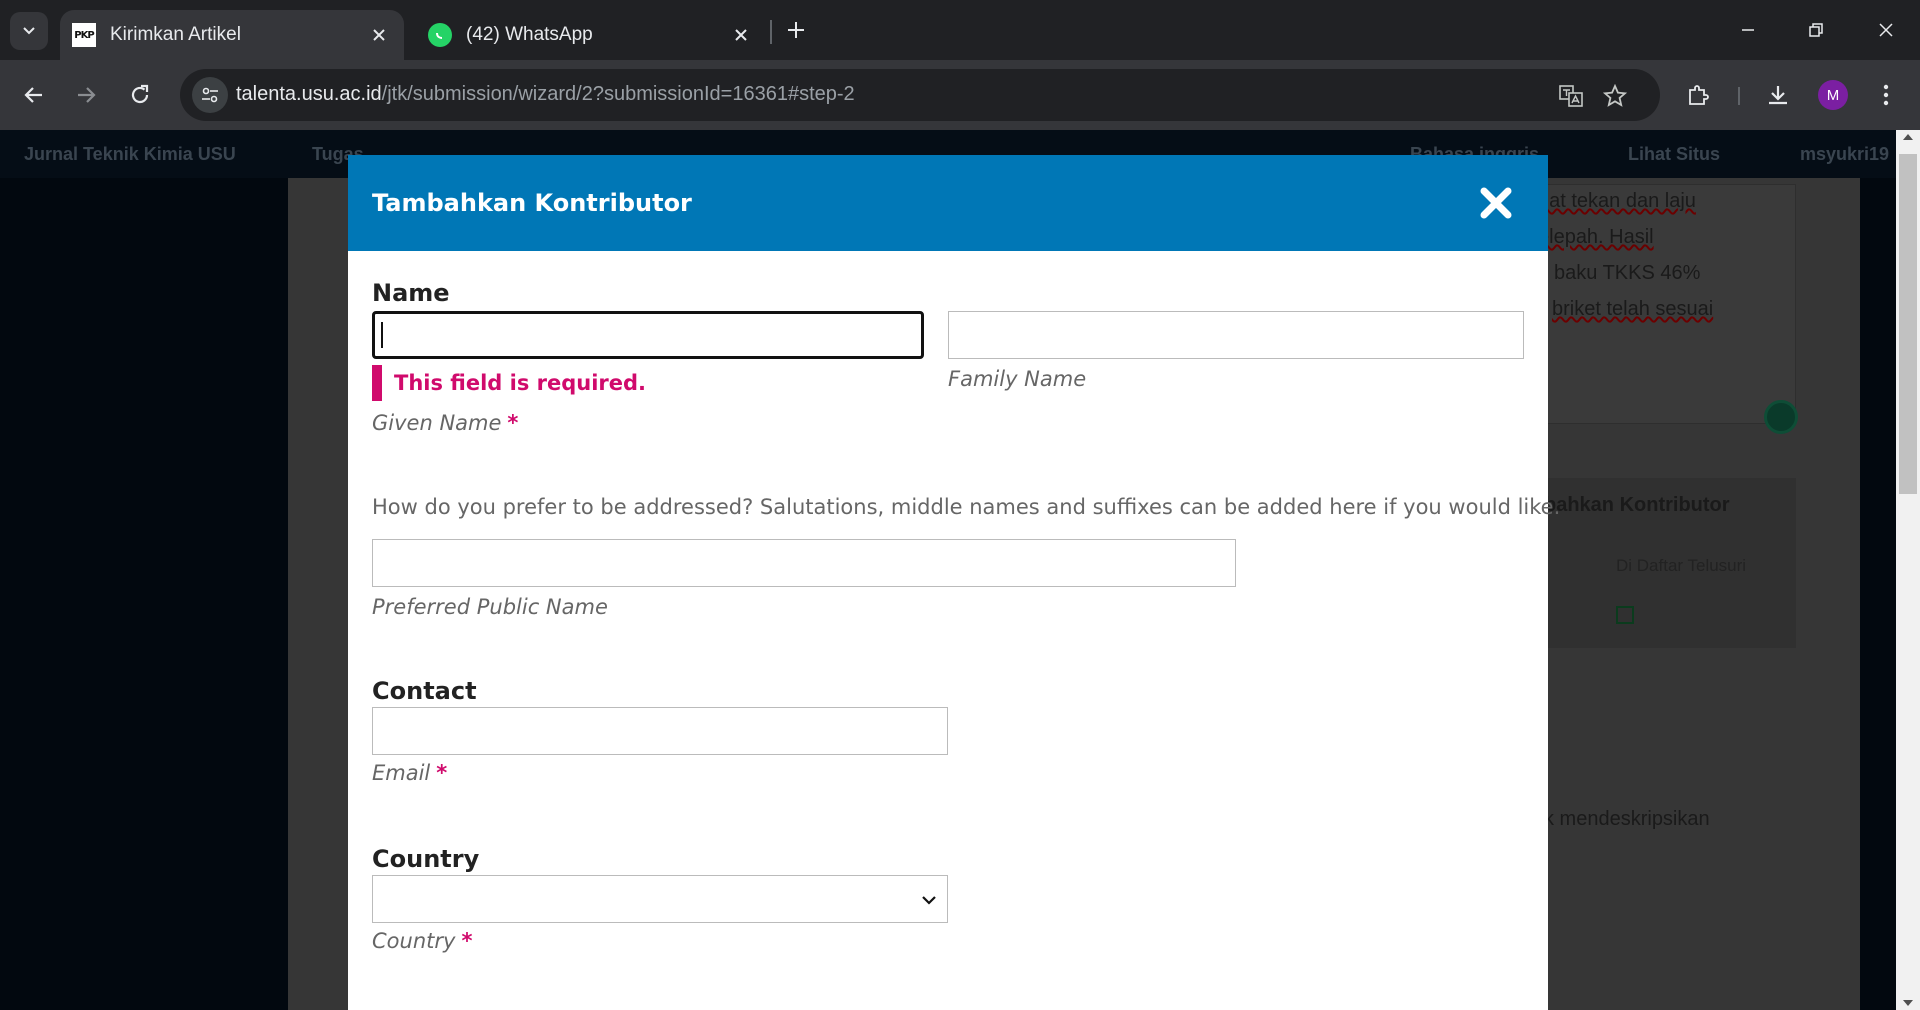 The image size is (1920, 1010). What do you see at coordinates (1674, 154) in the screenshot?
I see `view-site-link: Lihat Situs` at bounding box center [1674, 154].